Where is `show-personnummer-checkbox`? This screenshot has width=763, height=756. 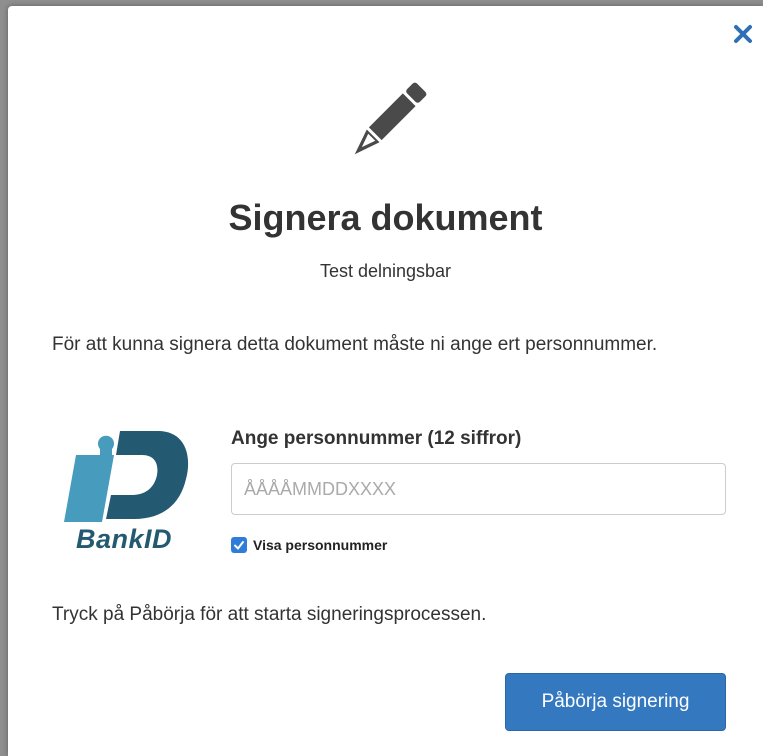
show-personnummer-checkbox is located at coordinates (239, 545).